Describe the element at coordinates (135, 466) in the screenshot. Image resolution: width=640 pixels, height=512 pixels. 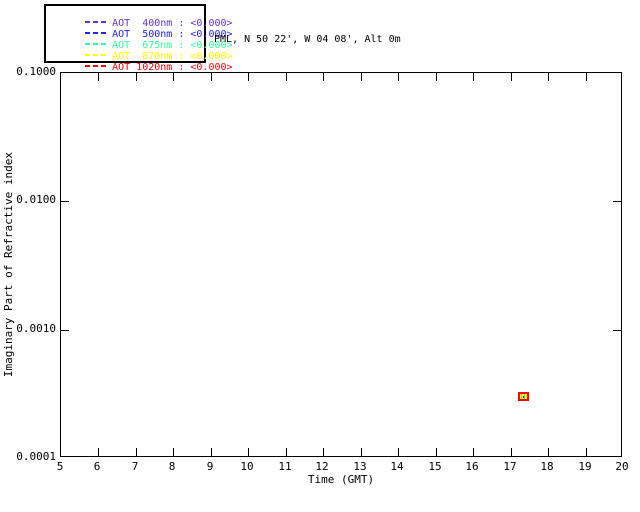
I see `x-tick-label: 7` at that location.